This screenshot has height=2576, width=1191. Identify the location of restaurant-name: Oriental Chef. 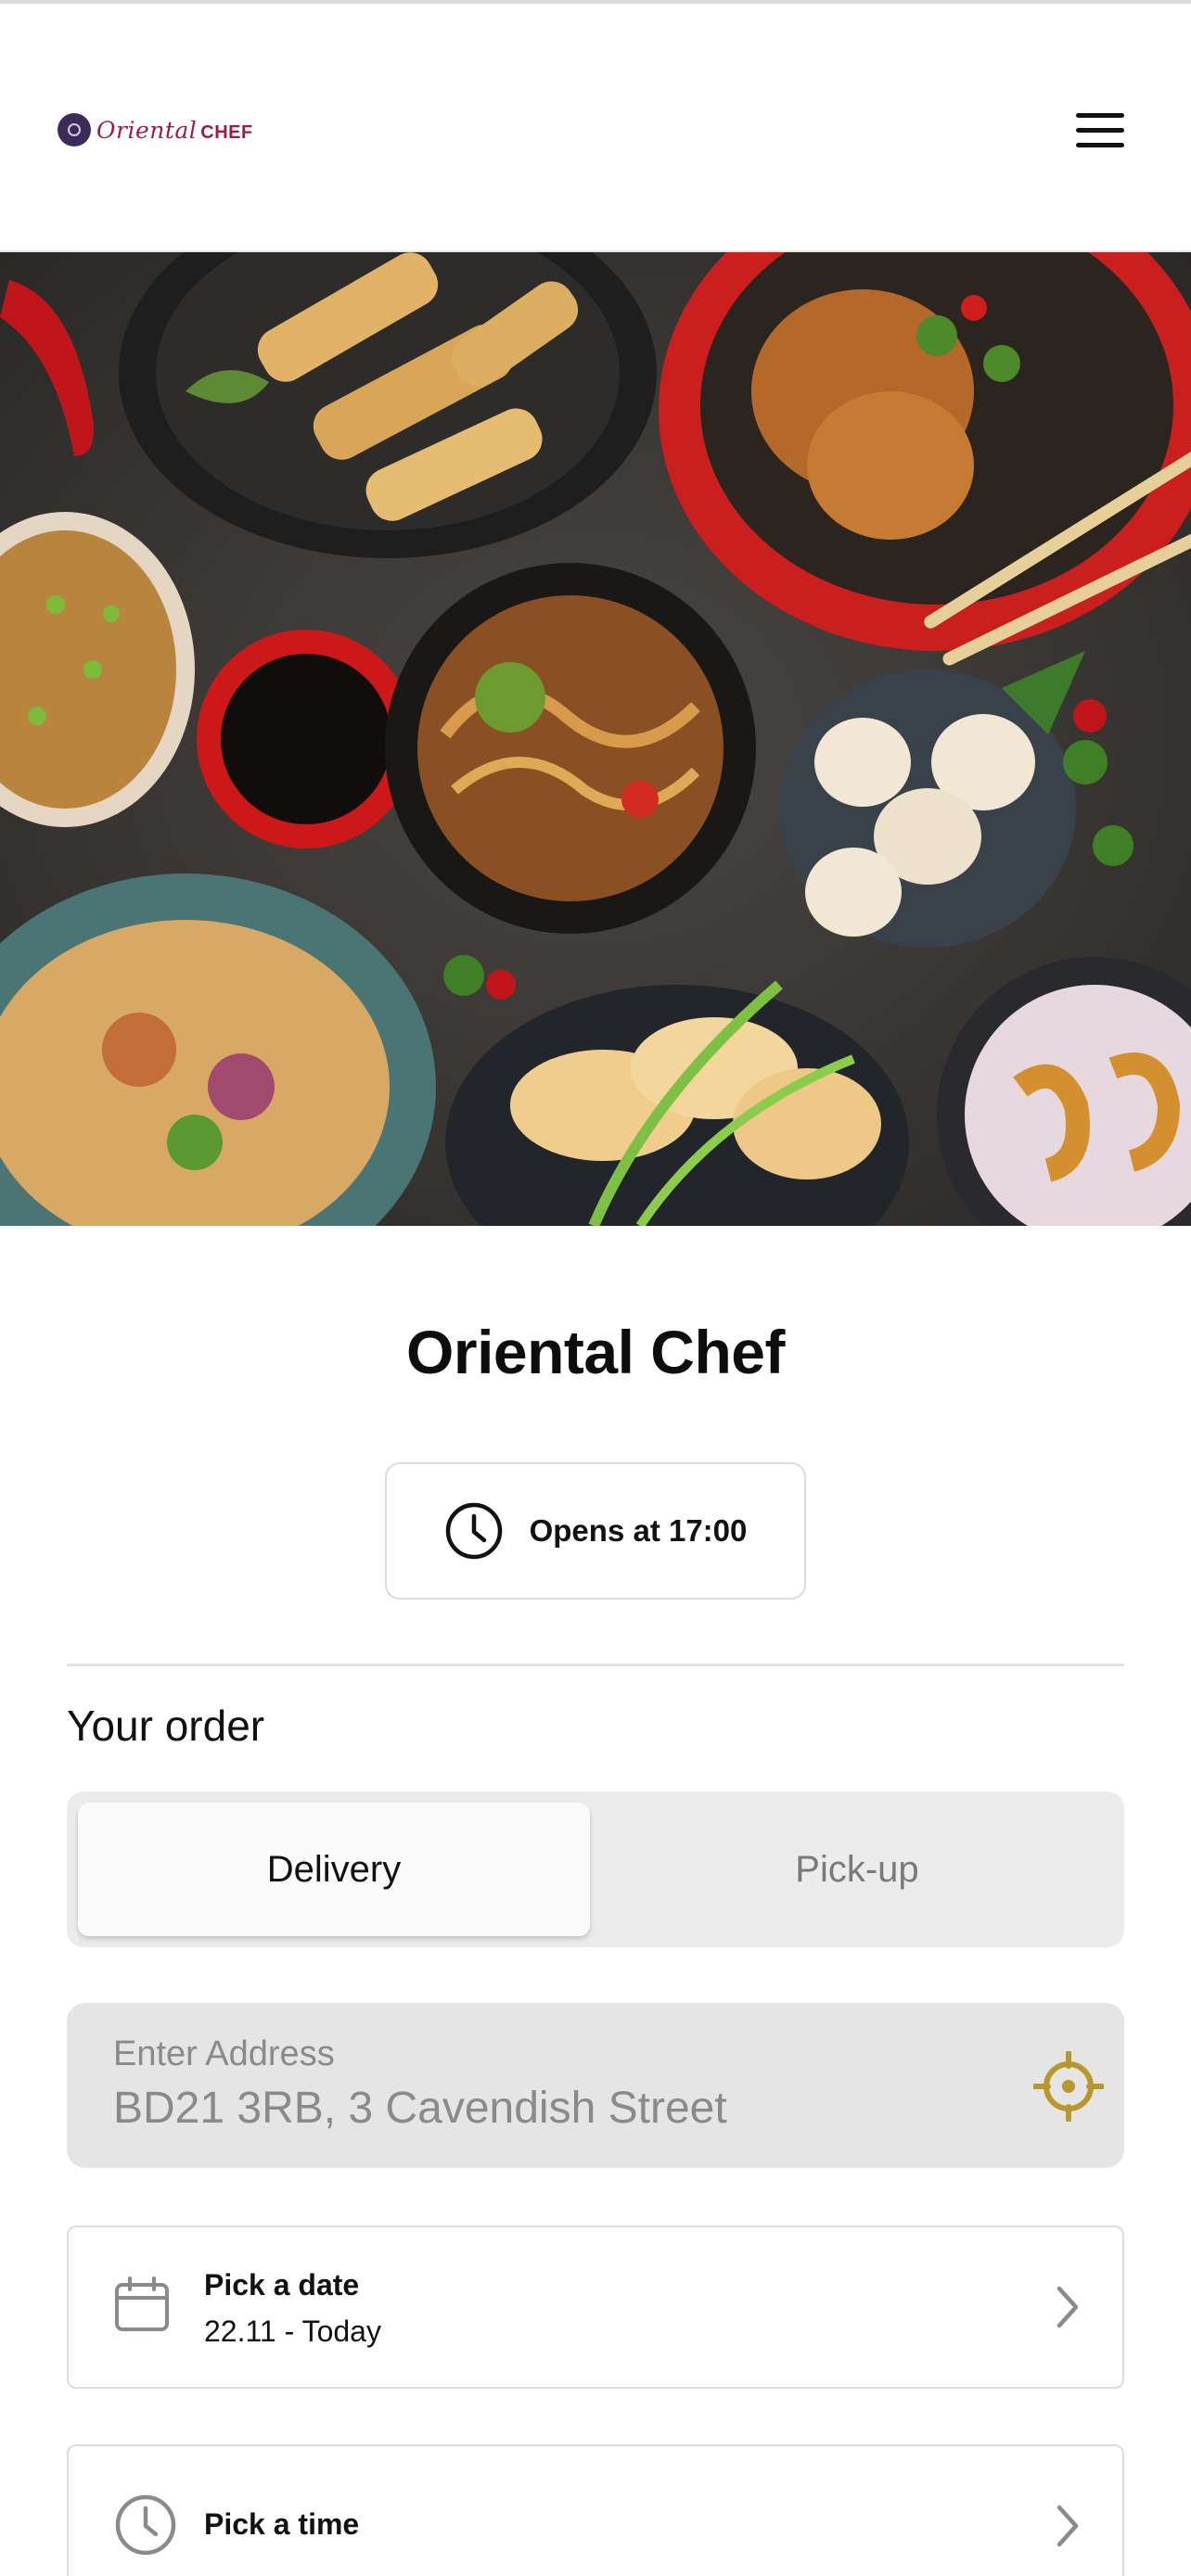
(595, 1352).